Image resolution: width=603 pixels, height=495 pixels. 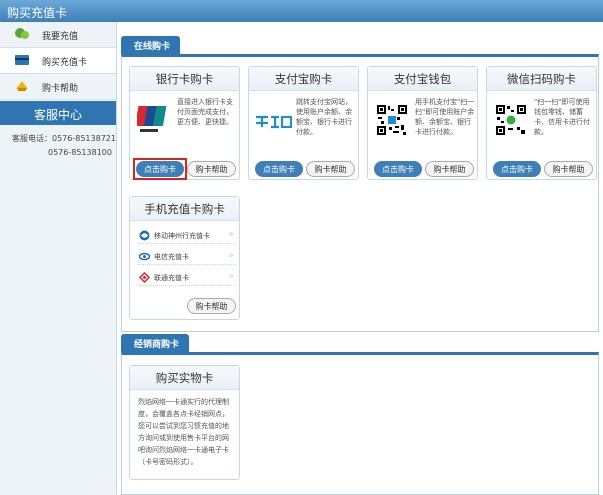 What do you see at coordinates (211, 169) in the screenshot?
I see `bank-help-button: 购卡帮助` at bounding box center [211, 169].